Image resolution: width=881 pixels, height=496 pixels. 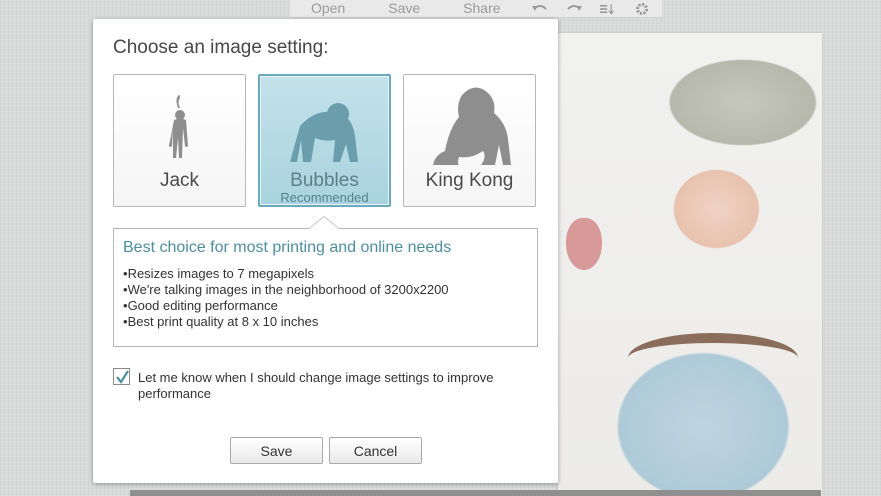 I want to click on gorilla-icon, so click(x=472, y=126).